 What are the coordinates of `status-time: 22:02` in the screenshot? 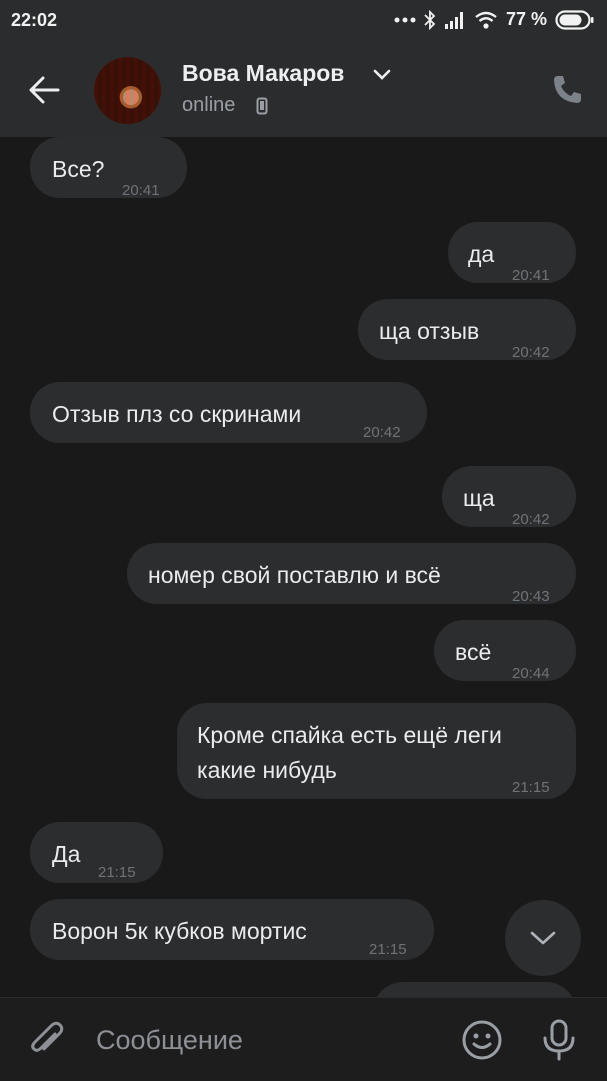 It's located at (34, 20).